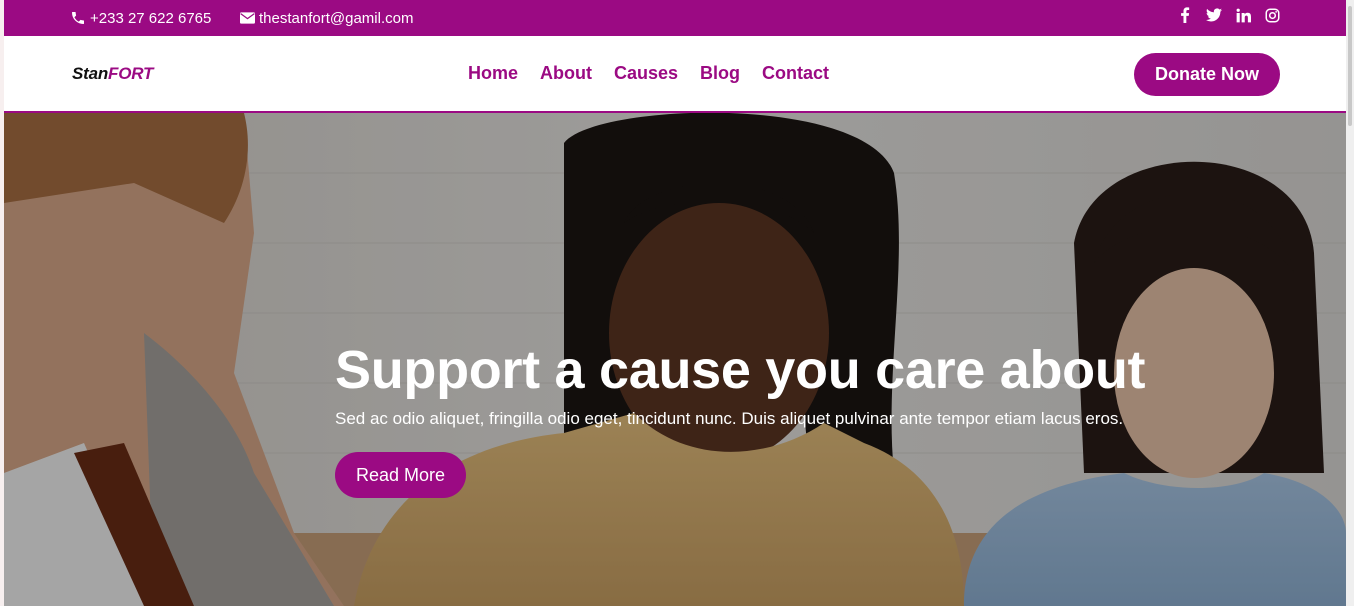  What do you see at coordinates (1185, 15) in the screenshot?
I see `facebook-icon` at bounding box center [1185, 15].